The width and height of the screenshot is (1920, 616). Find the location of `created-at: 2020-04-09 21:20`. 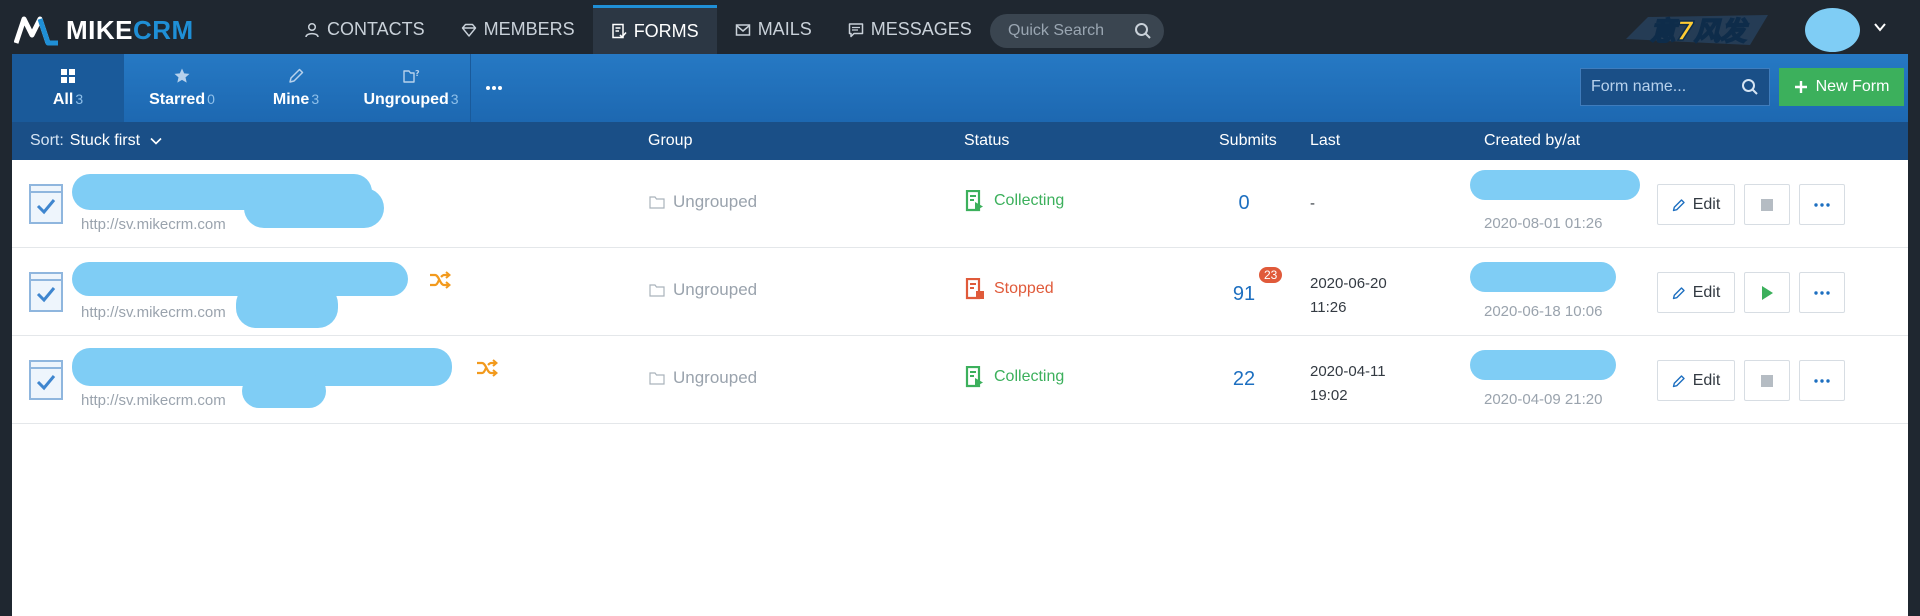

created-at: 2020-04-09 21:20 is located at coordinates (1543, 399).